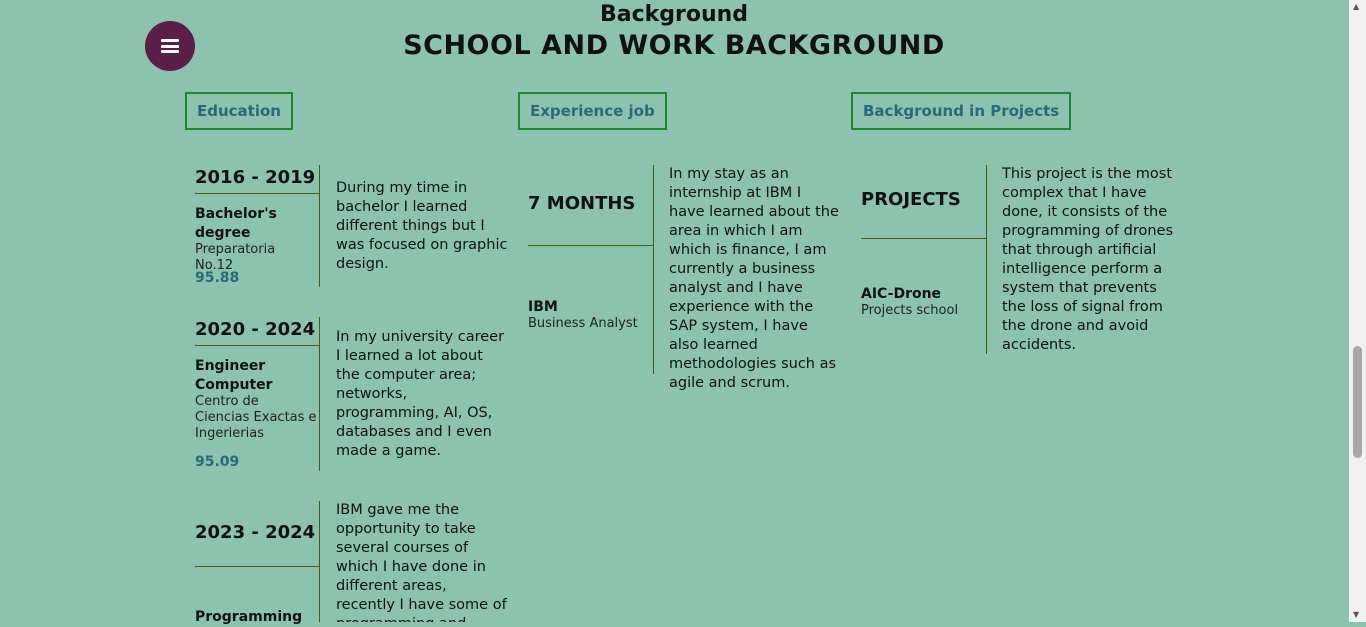 This screenshot has height=627, width=1366. Describe the element at coordinates (255, 532) in the screenshot. I see `education-years: 2023 - 2024` at that location.